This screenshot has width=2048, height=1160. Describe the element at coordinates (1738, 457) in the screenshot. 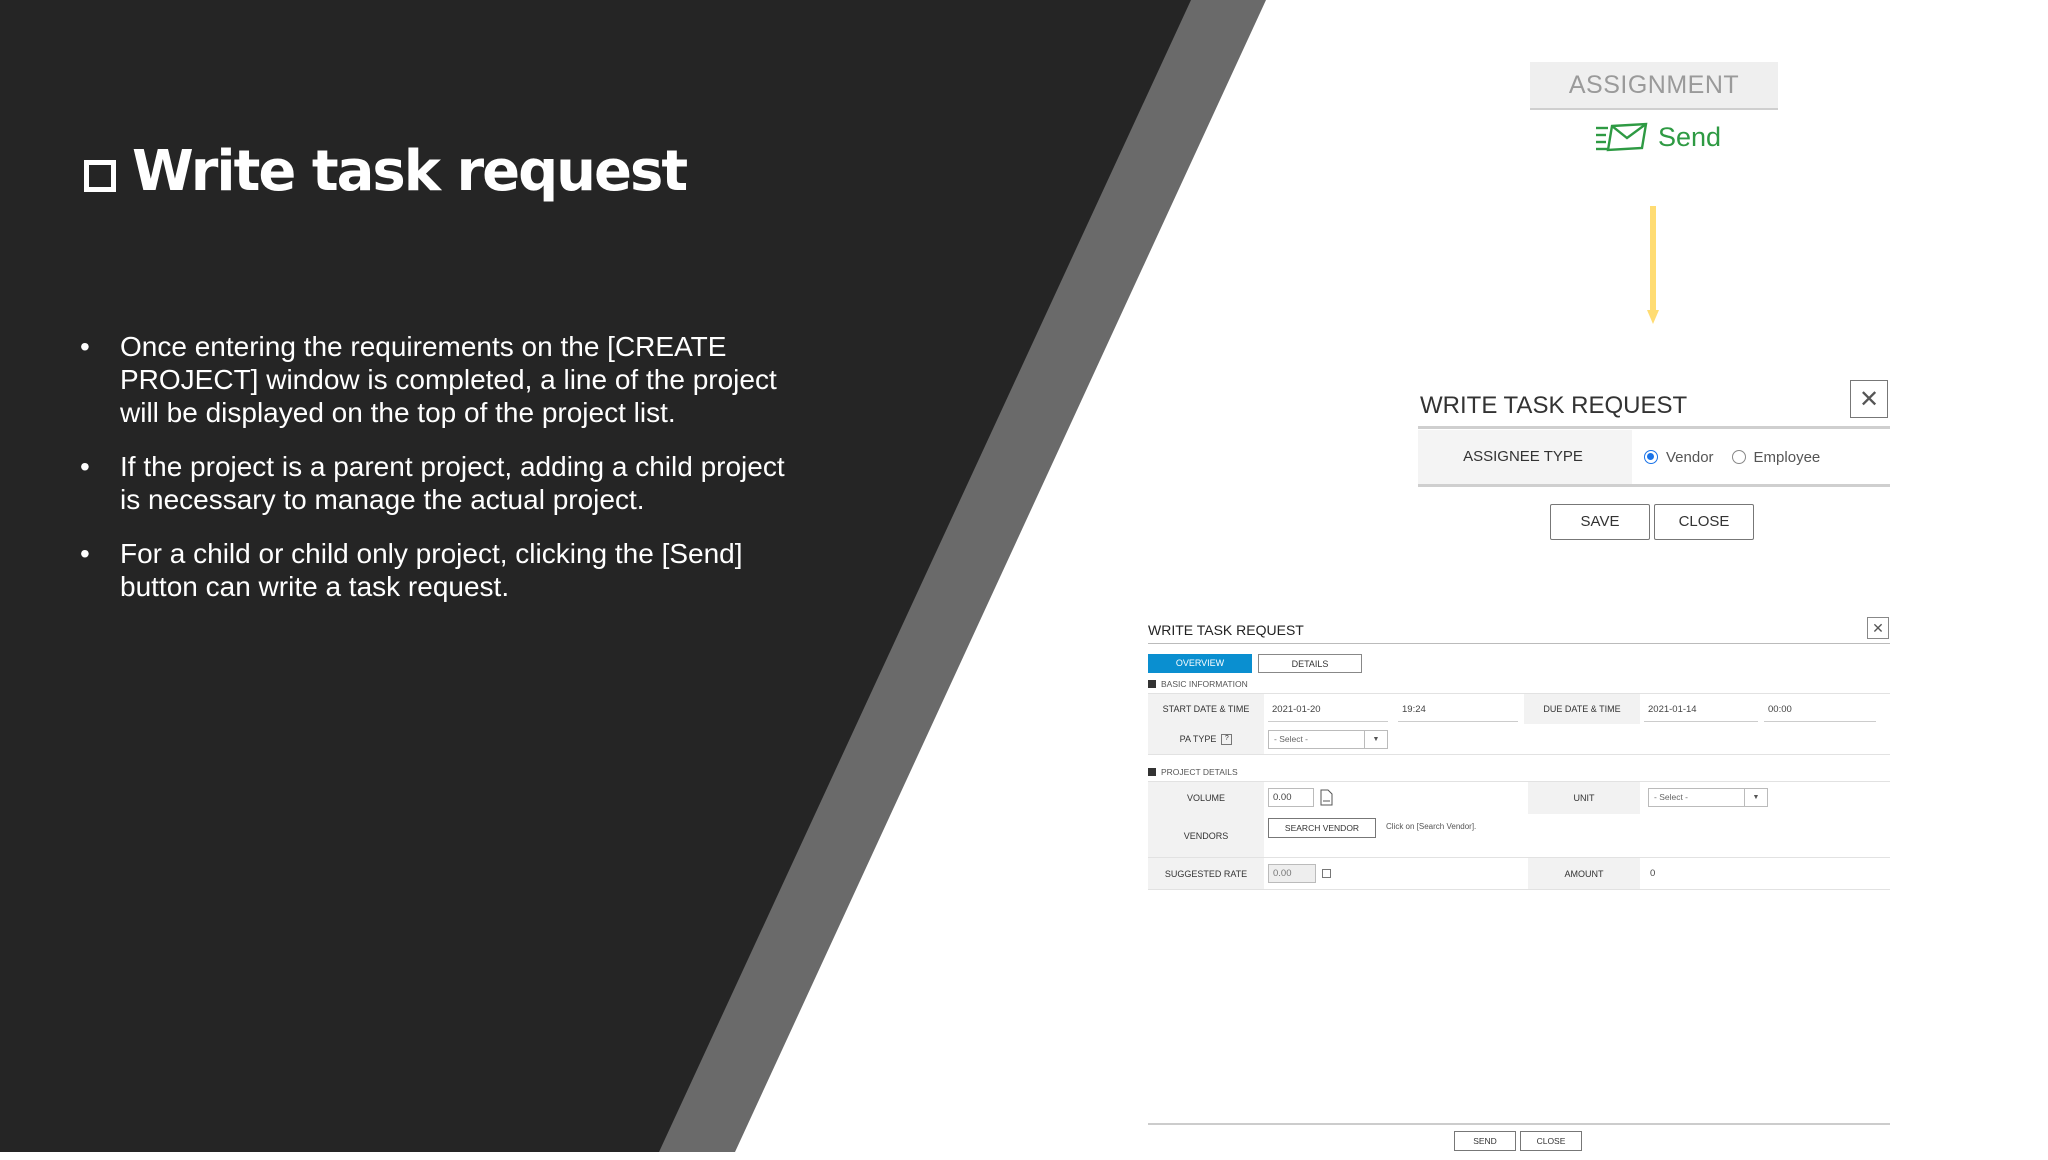

I see `radio-employee` at that location.